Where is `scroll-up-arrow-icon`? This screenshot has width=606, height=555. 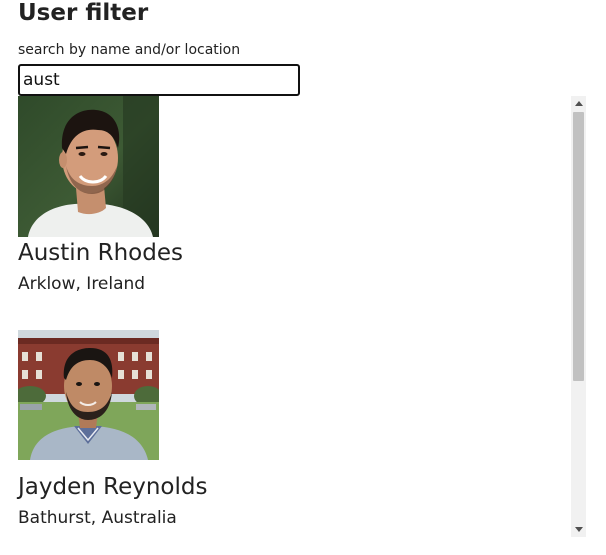
scroll-up-arrow-icon is located at coordinates (578, 103).